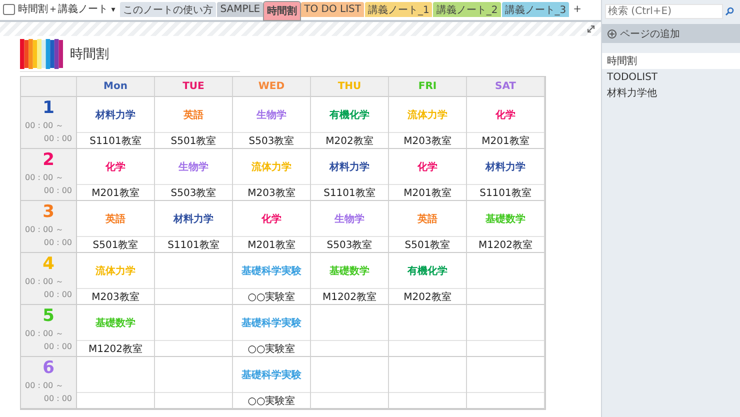  I want to click on section-tab: SAMPLE, so click(240, 9).